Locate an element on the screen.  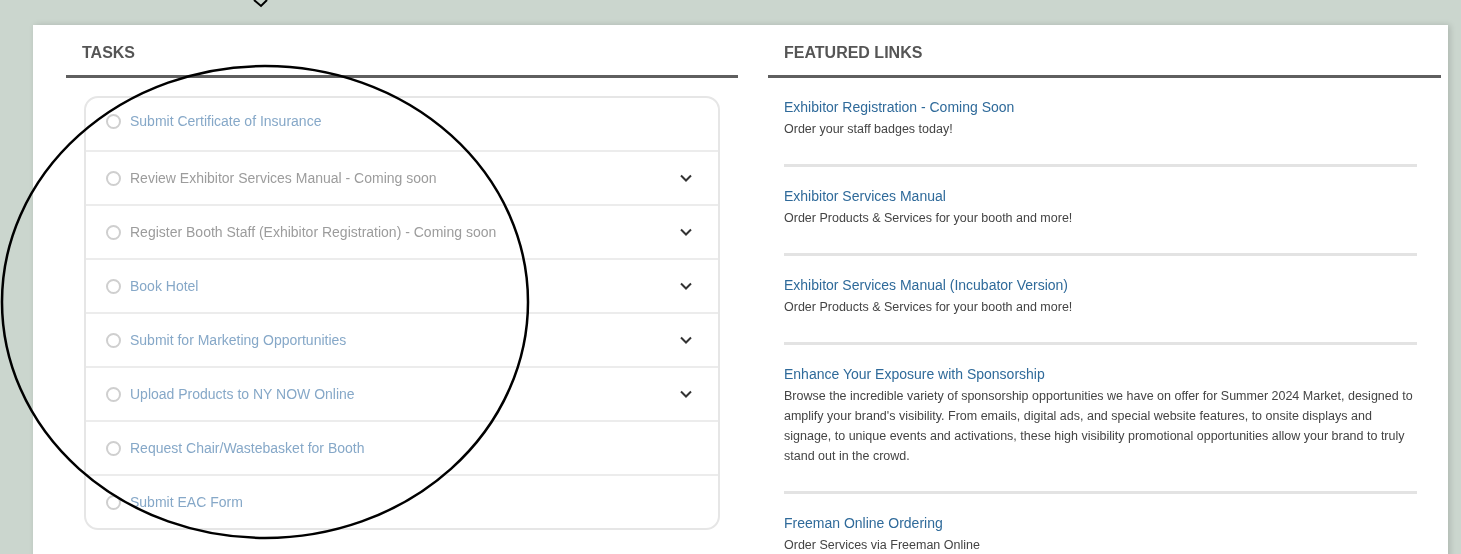
task-row: Book Hotel is located at coordinates (402, 285).